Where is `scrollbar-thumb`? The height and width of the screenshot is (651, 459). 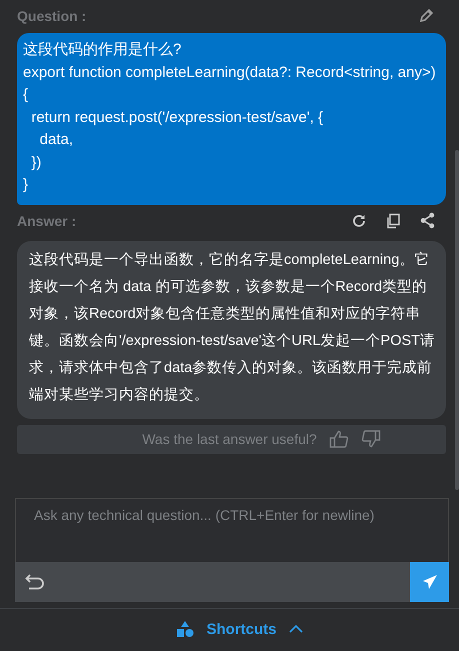 scrollbar-thumb is located at coordinates (457, 320).